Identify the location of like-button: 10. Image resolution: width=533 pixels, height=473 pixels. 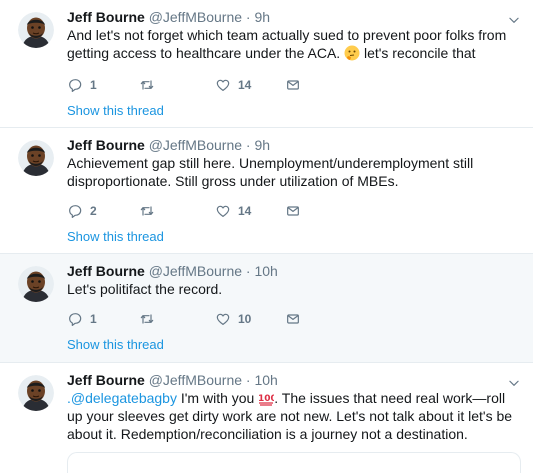
(233, 319).